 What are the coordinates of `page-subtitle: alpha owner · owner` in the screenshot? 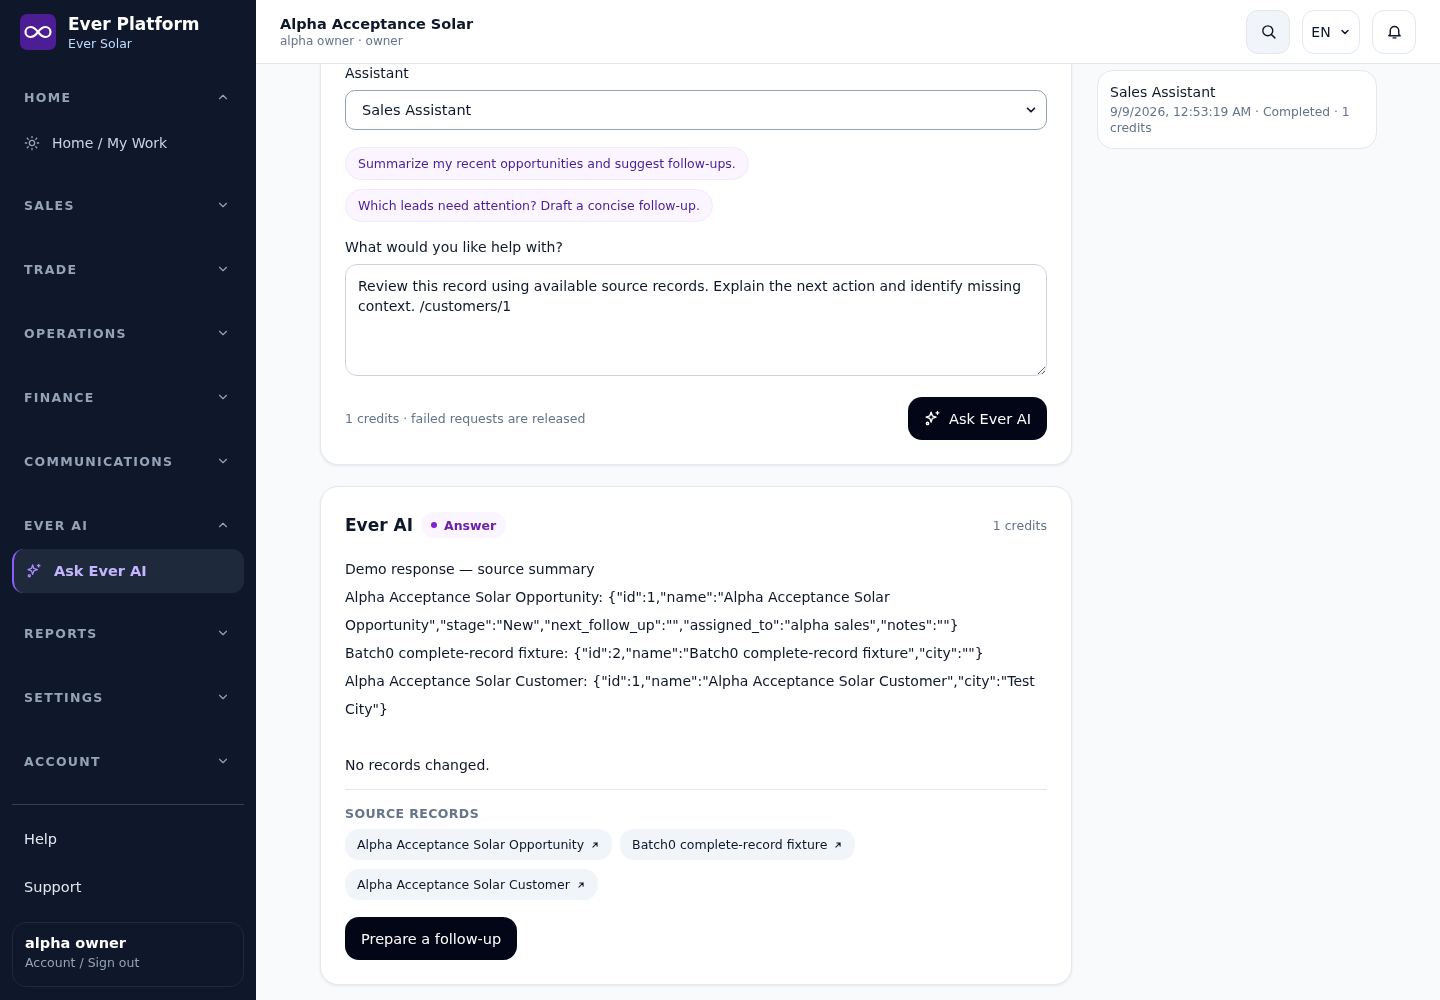 It's located at (342, 40).